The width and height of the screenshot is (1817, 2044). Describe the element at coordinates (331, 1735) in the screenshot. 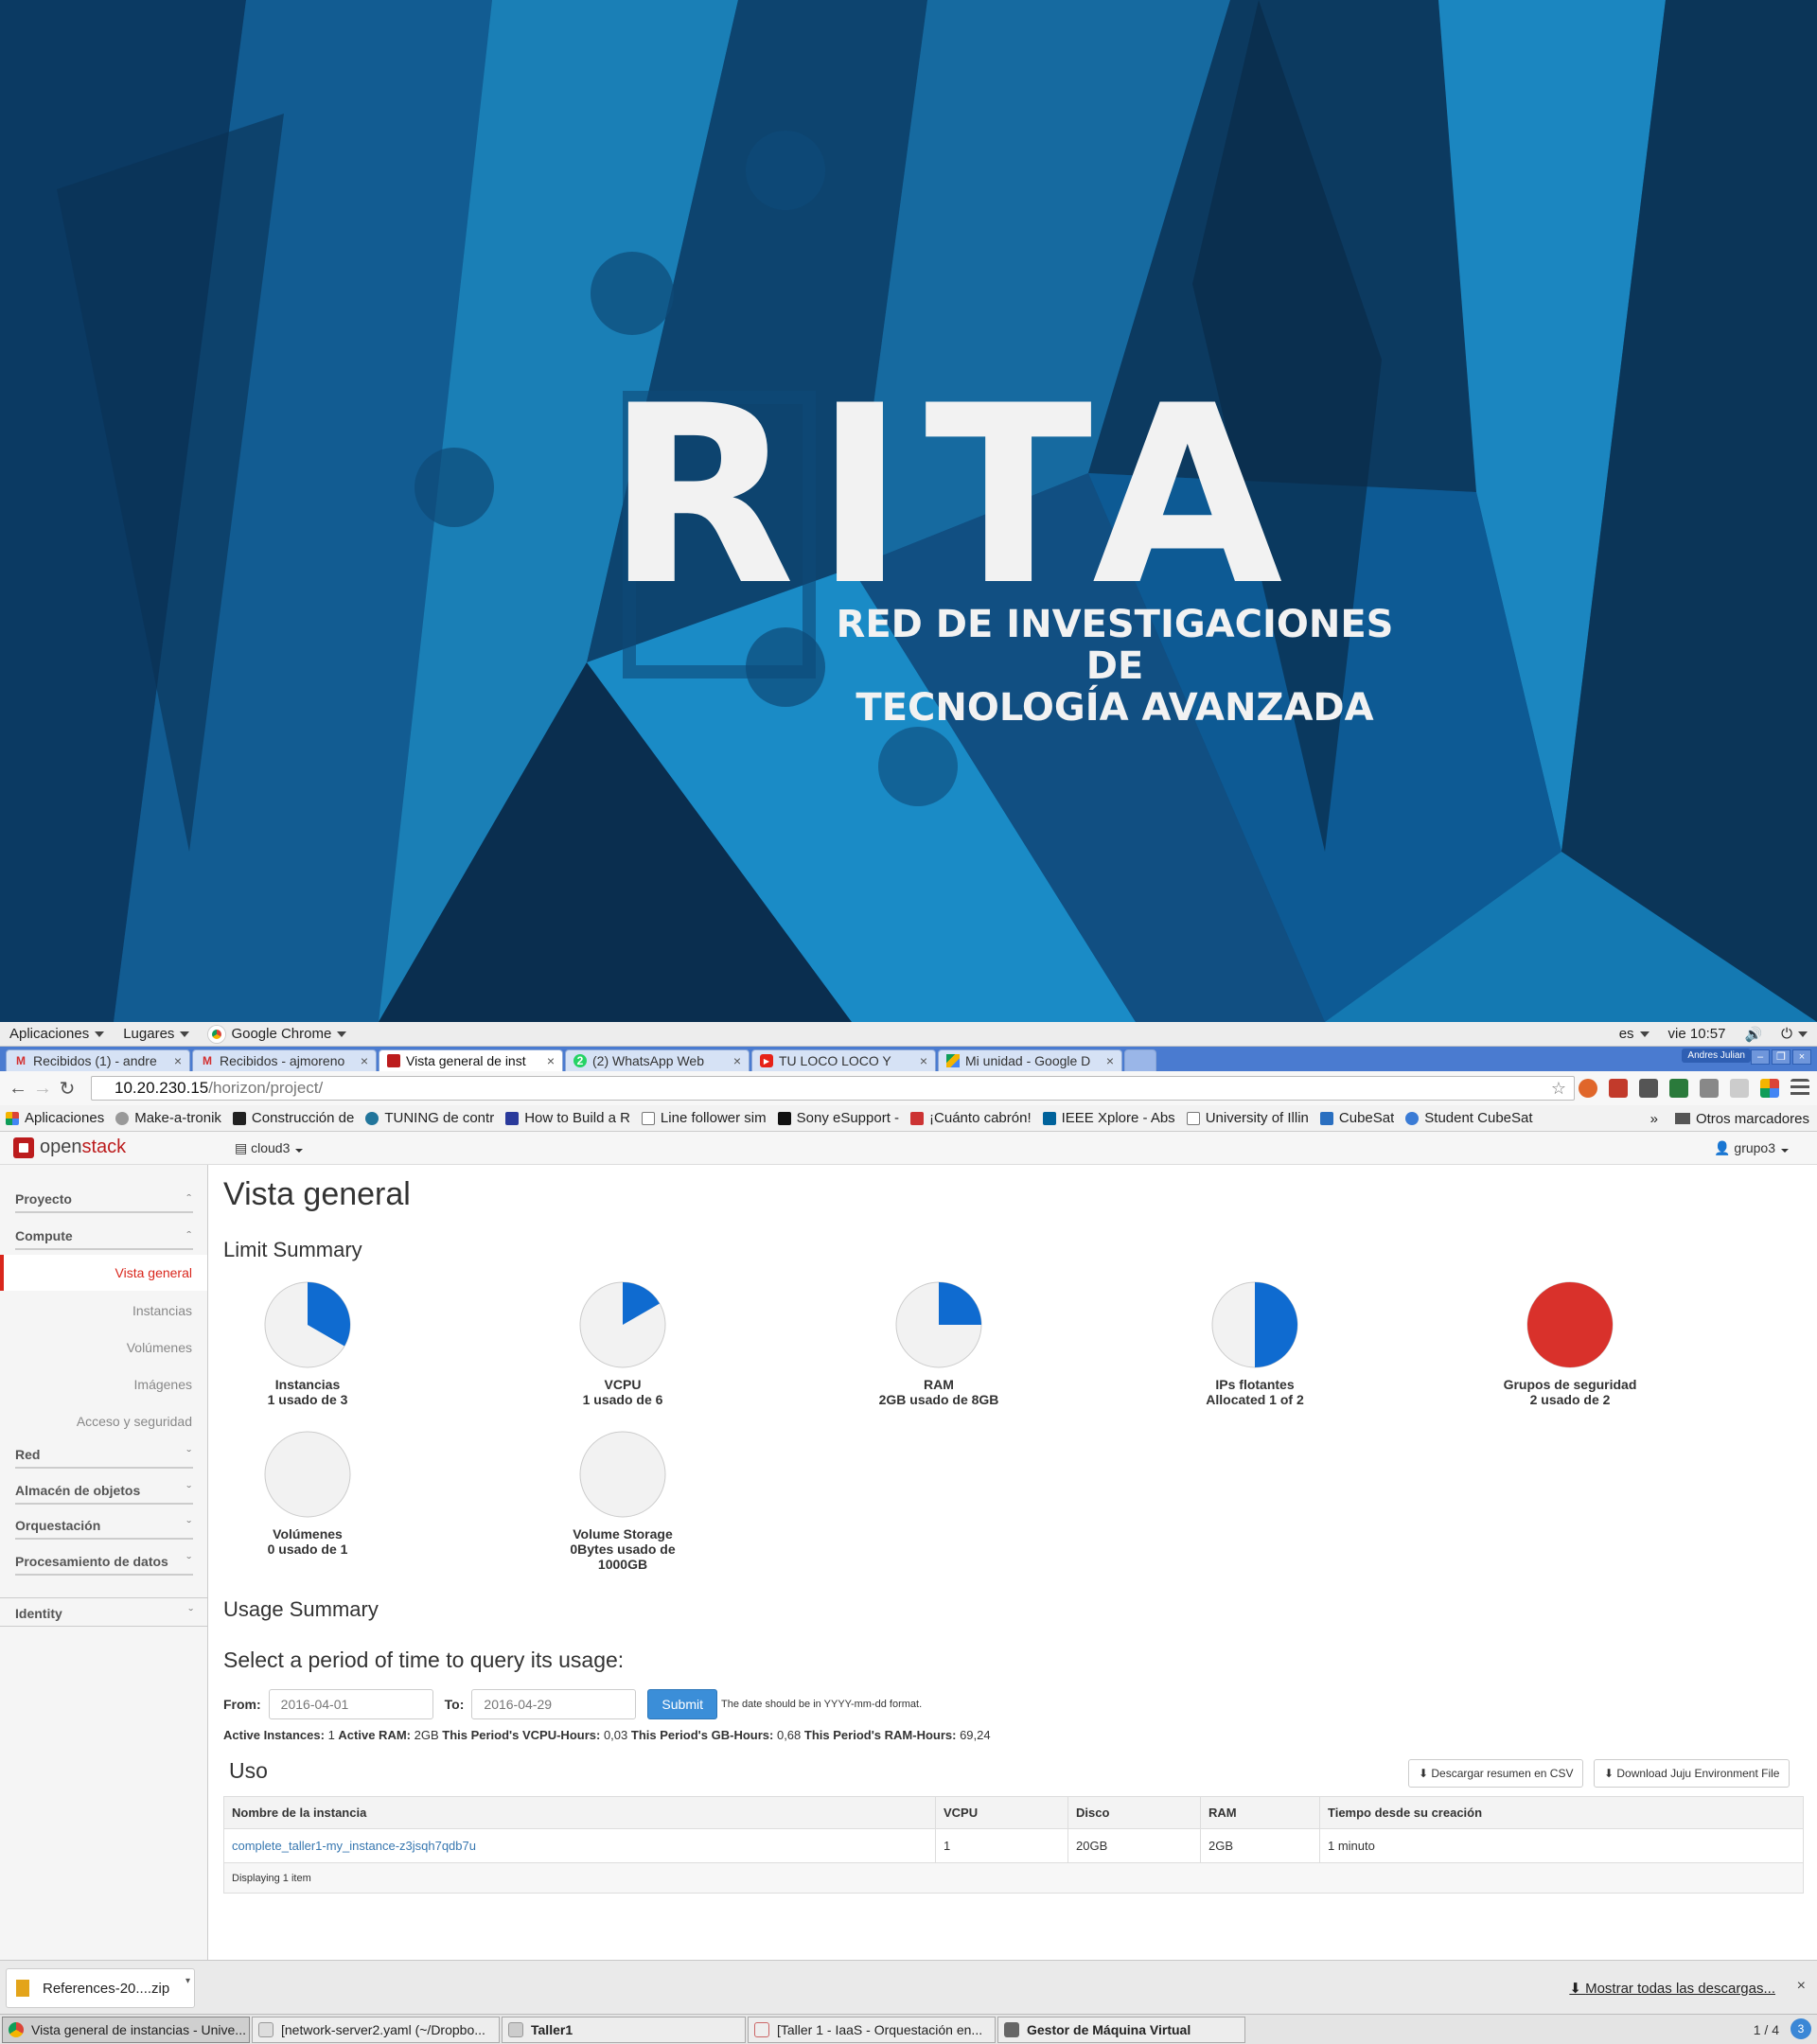

I see `active-instances-value: 1` at that location.